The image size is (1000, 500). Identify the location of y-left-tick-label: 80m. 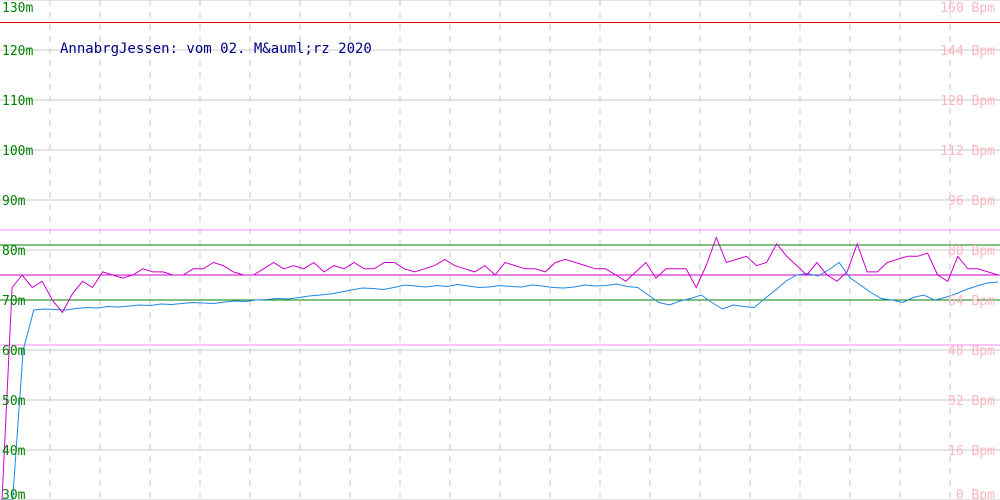
(14, 251).